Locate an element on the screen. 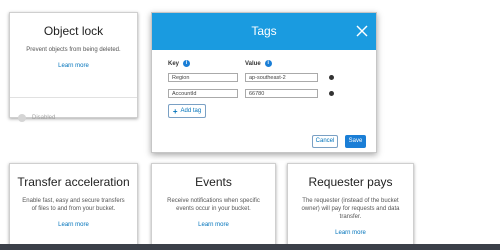 Image resolution: width=500 pixels, height=250 pixels. close-icon is located at coordinates (362, 31).